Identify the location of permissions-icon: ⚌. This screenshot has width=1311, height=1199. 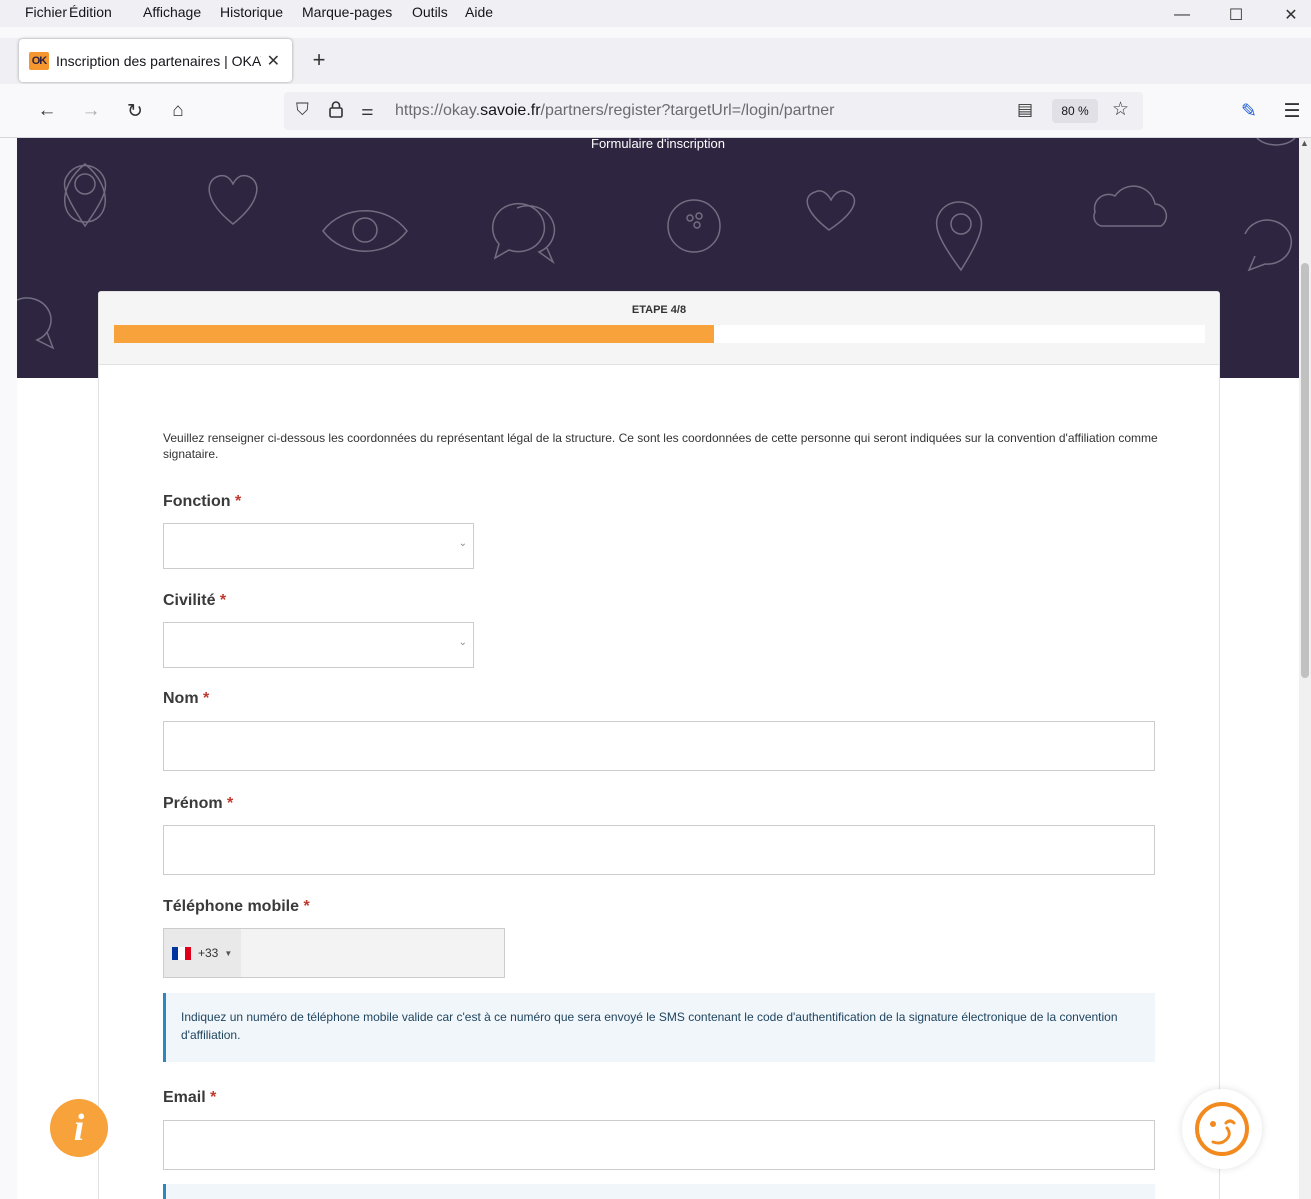
(367, 110).